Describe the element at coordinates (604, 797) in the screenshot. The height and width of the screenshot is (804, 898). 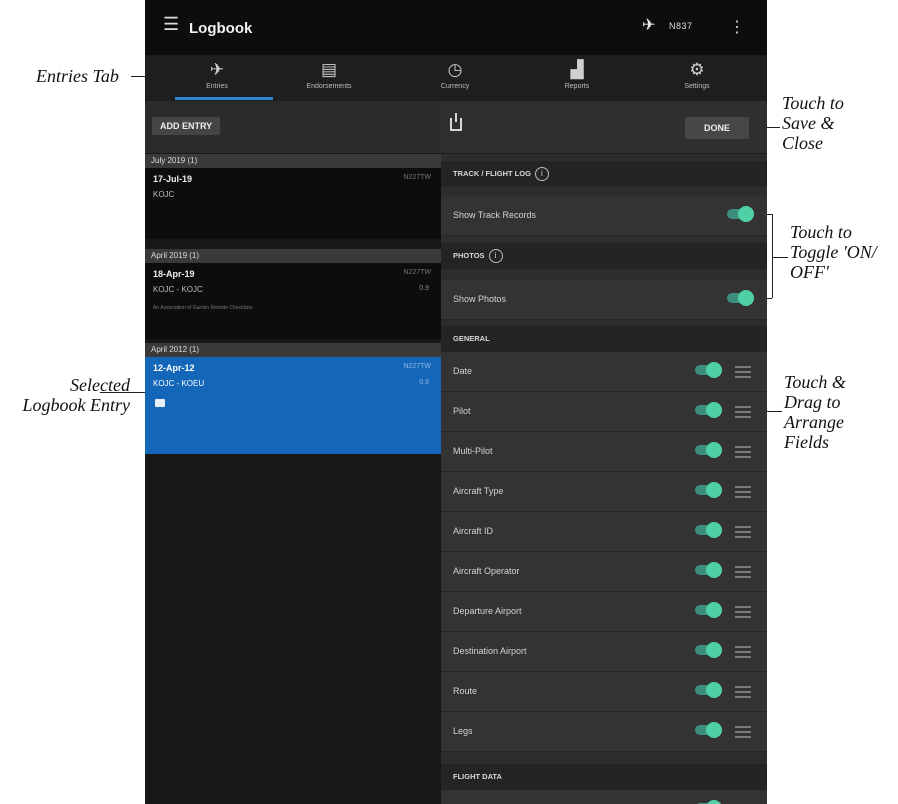
I see `field-row` at that location.